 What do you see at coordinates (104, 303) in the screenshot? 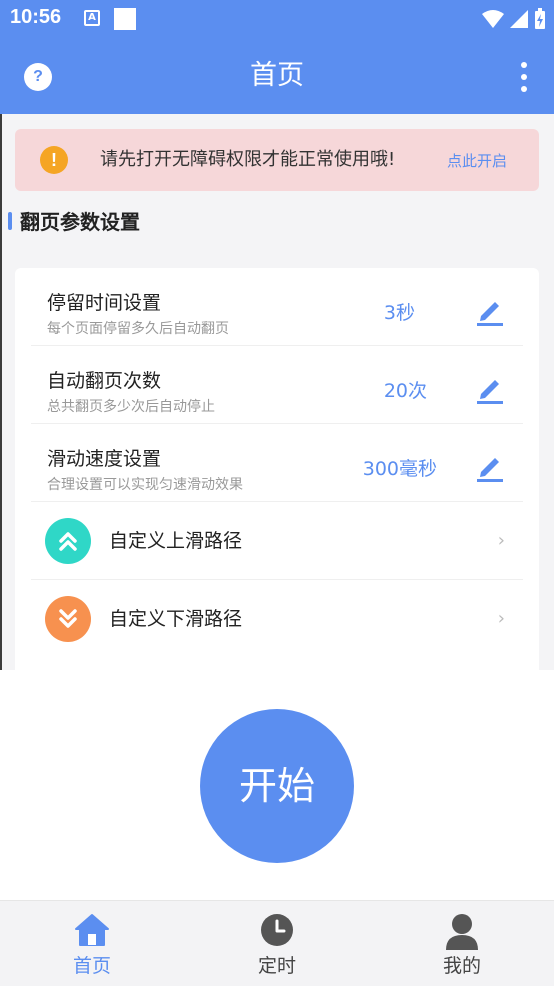
I see `setting-title: 停留时间设置` at bounding box center [104, 303].